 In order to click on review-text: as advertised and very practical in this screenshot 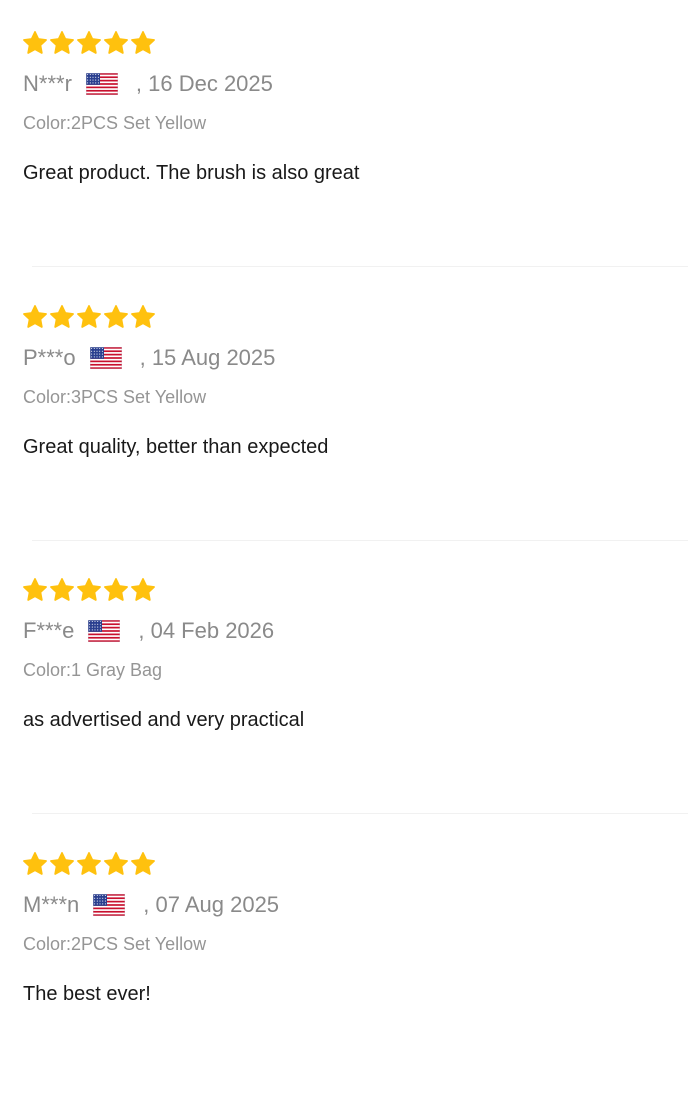, I will do `click(164, 720)`.